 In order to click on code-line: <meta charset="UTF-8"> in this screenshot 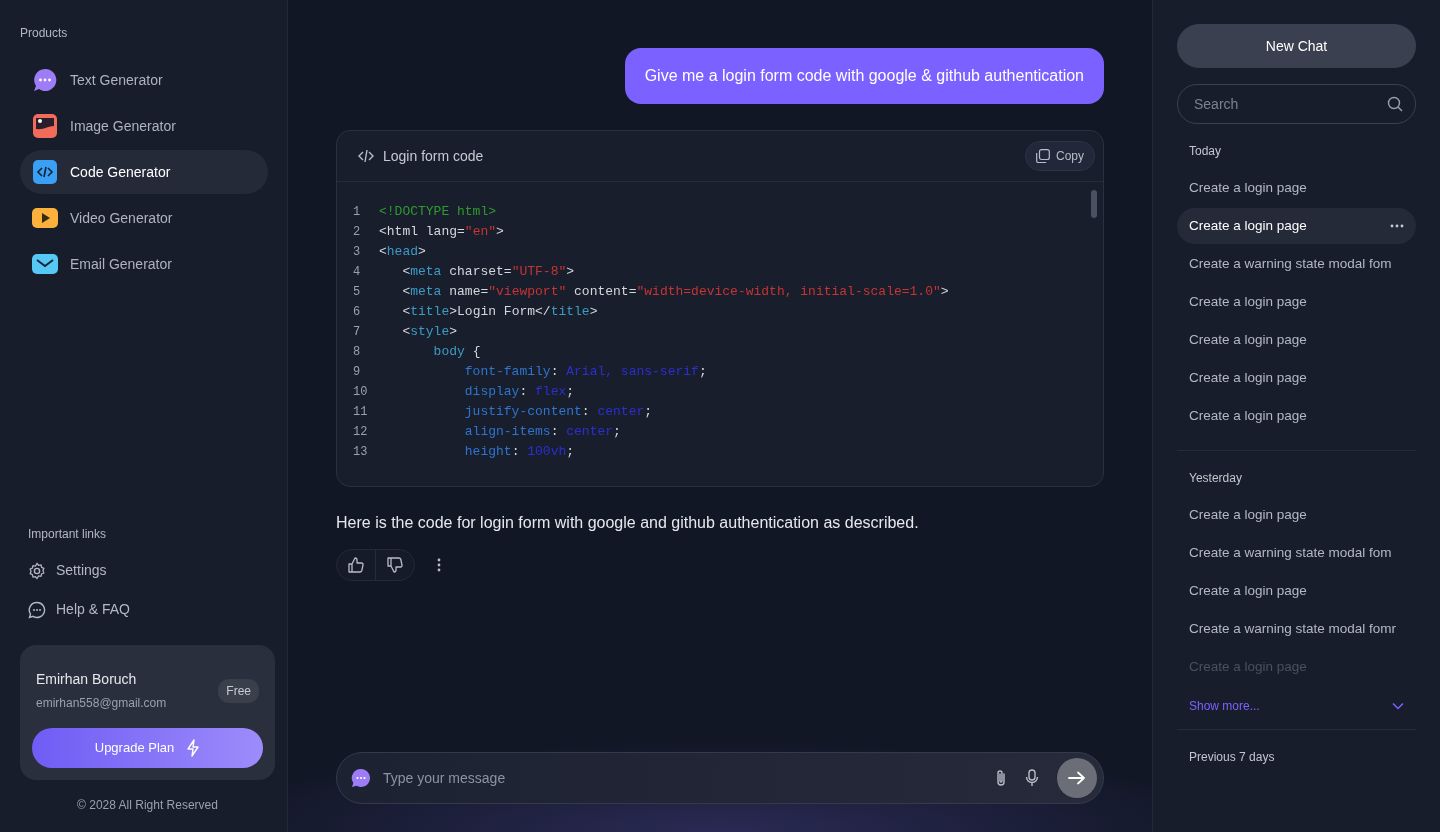, I will do `click(488, 272)`.